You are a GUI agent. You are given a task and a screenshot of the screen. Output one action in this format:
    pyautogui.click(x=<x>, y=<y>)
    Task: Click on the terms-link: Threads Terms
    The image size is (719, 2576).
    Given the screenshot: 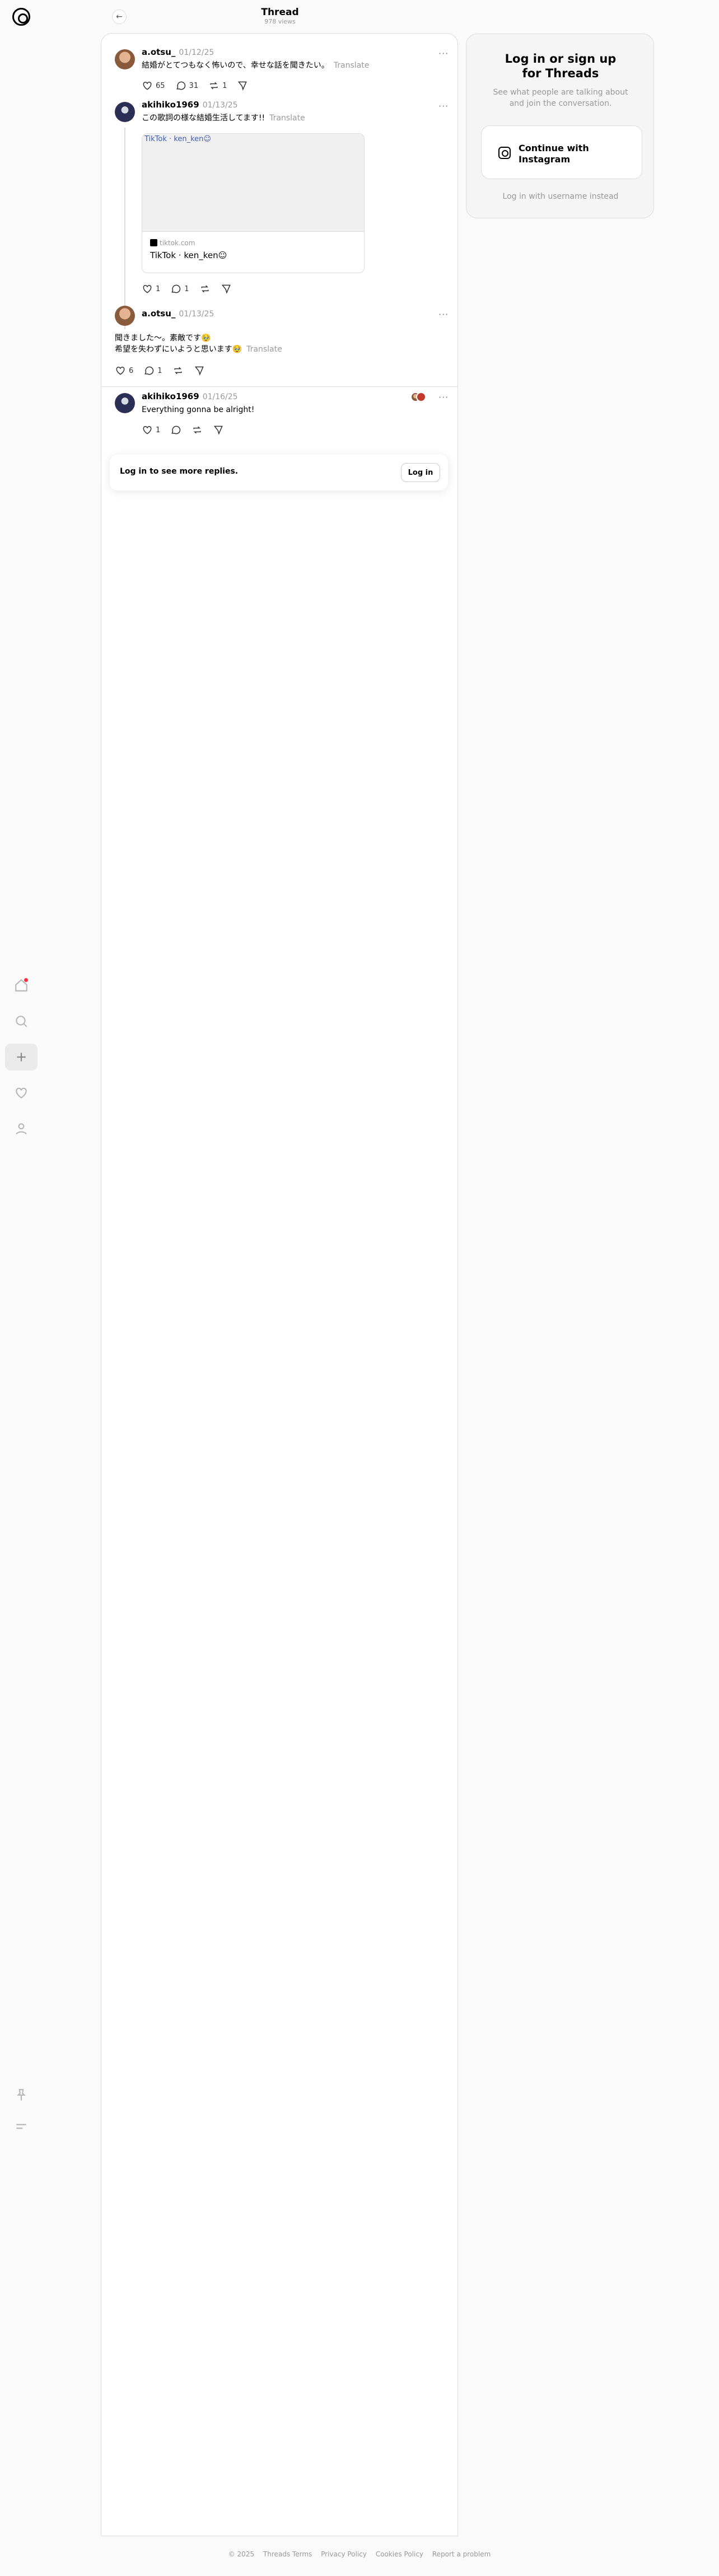 What is the action you would take?
    pyautogui.click(x=287, y=2554)
    